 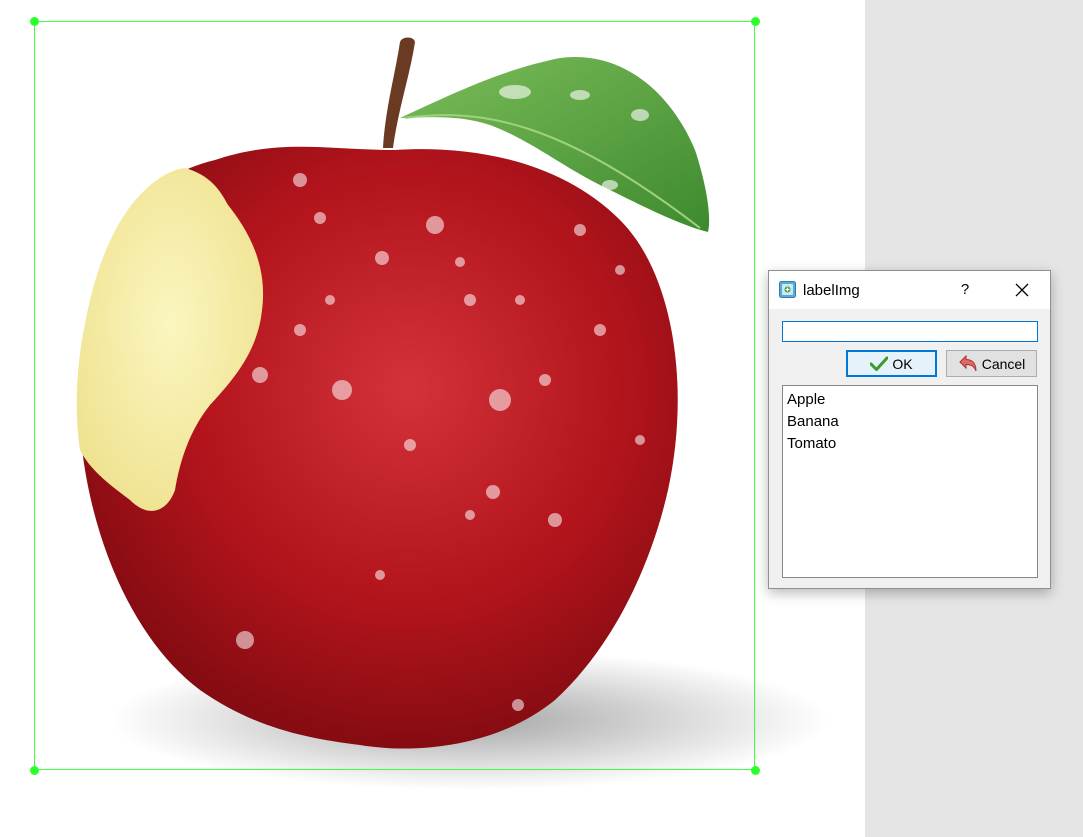 What do you see at coordinates (34, 21) in the screenshot?
I see `bbox-handle-top-left` at bounding box center [34, 21].